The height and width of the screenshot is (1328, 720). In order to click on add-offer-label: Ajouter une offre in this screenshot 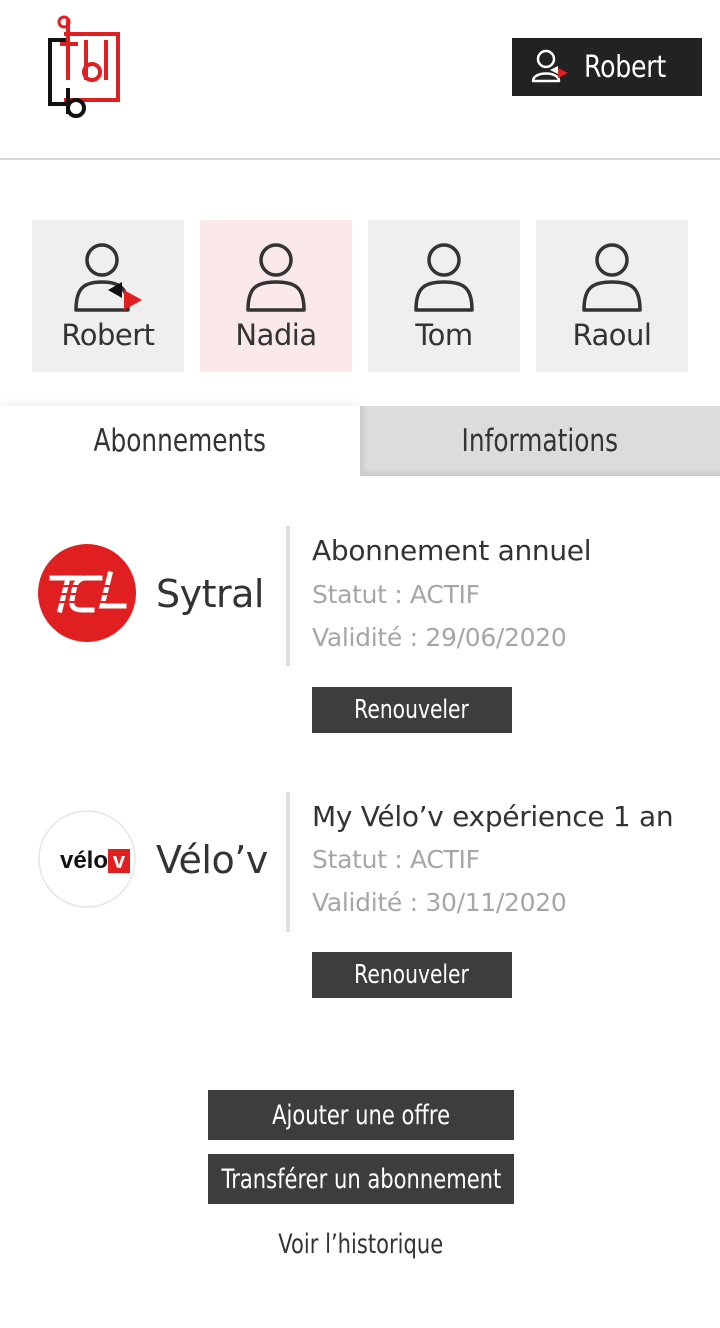, I will do `click(361, 1115)`.